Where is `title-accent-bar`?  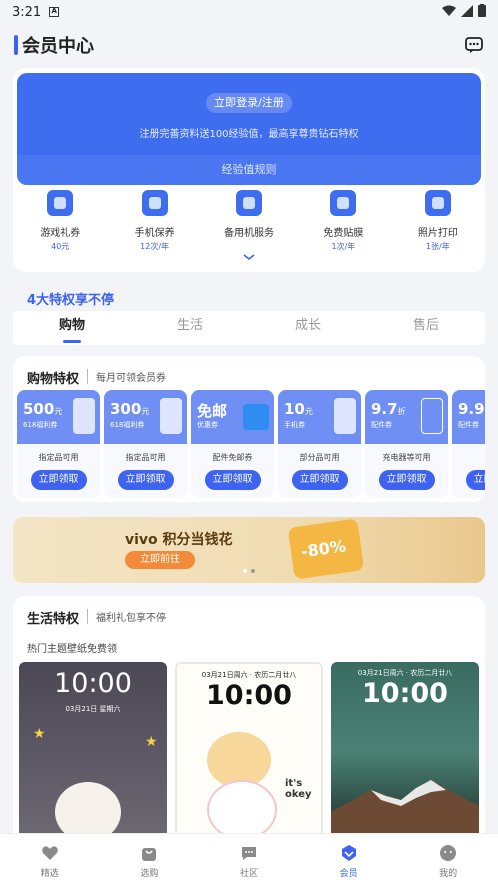 title-accent-bar is located at coordinates (16, 45).